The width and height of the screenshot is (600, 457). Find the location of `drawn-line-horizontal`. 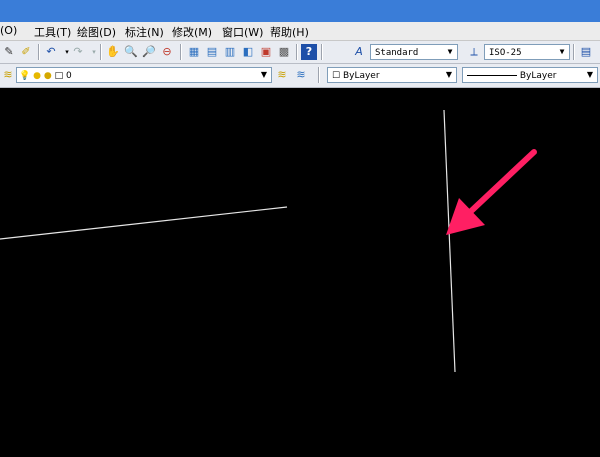

drawn-line-horizontal is located at coordinates (144, 223).